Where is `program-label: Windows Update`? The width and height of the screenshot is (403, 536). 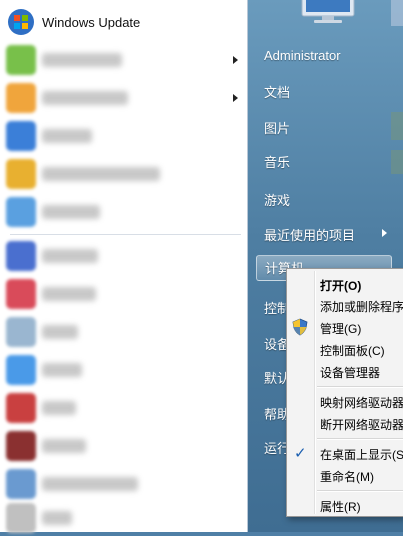 program-label: Windows Update is located at coordinates (91, 22).